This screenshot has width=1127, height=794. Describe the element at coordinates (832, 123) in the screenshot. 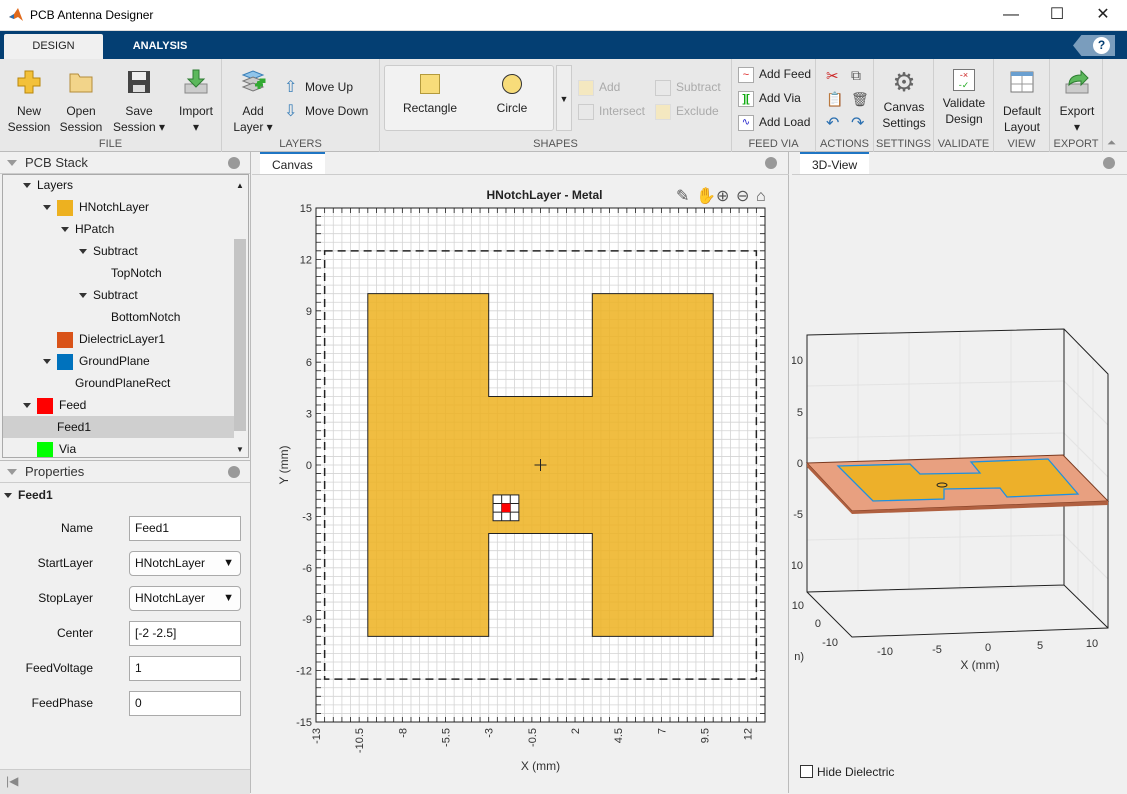

I see `undo-icon: ↶` at that location.